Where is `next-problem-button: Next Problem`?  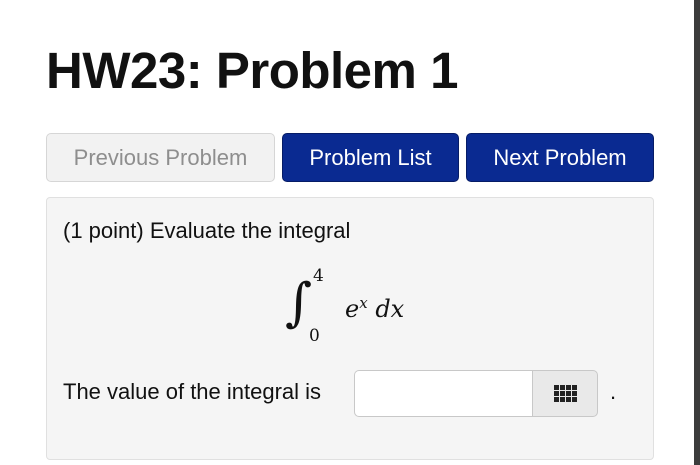
next-problem-button: Next Problem is located at coordinates (560, 157).